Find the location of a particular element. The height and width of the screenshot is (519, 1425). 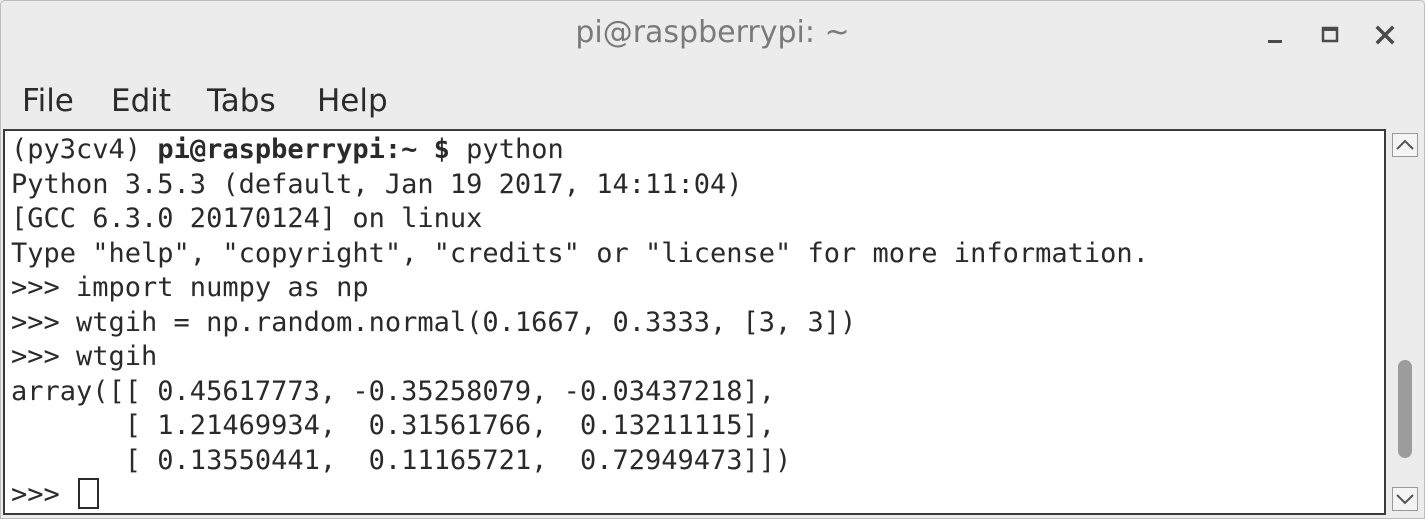

menu-help: Help is located at coordinates (352, 101).